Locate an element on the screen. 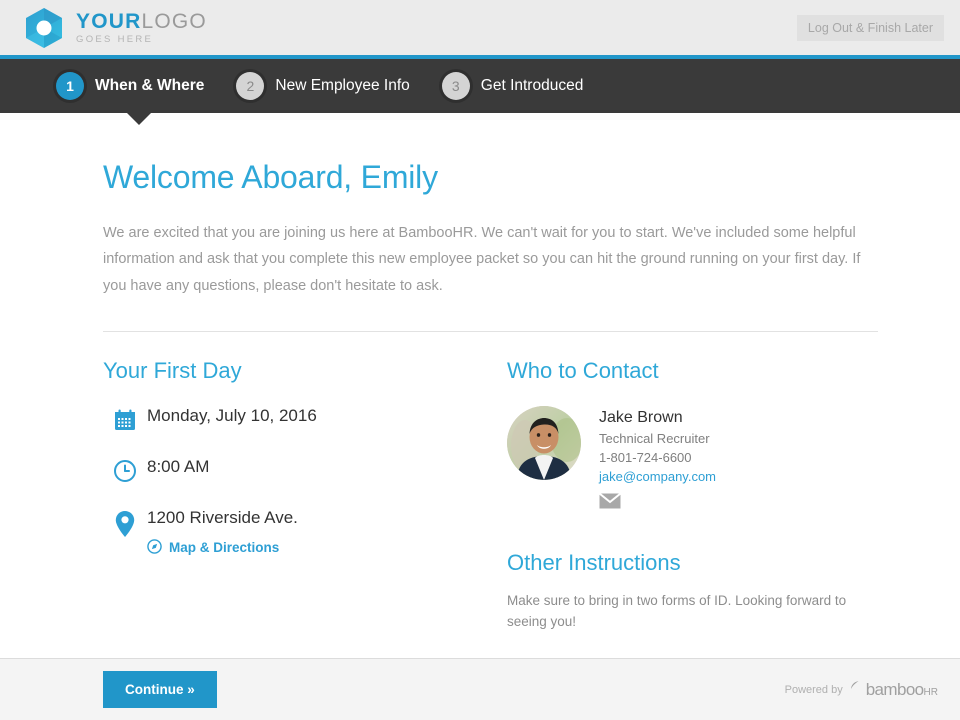  page-title: Welcome Aboard, Emily is located at coordinates (270, 177).